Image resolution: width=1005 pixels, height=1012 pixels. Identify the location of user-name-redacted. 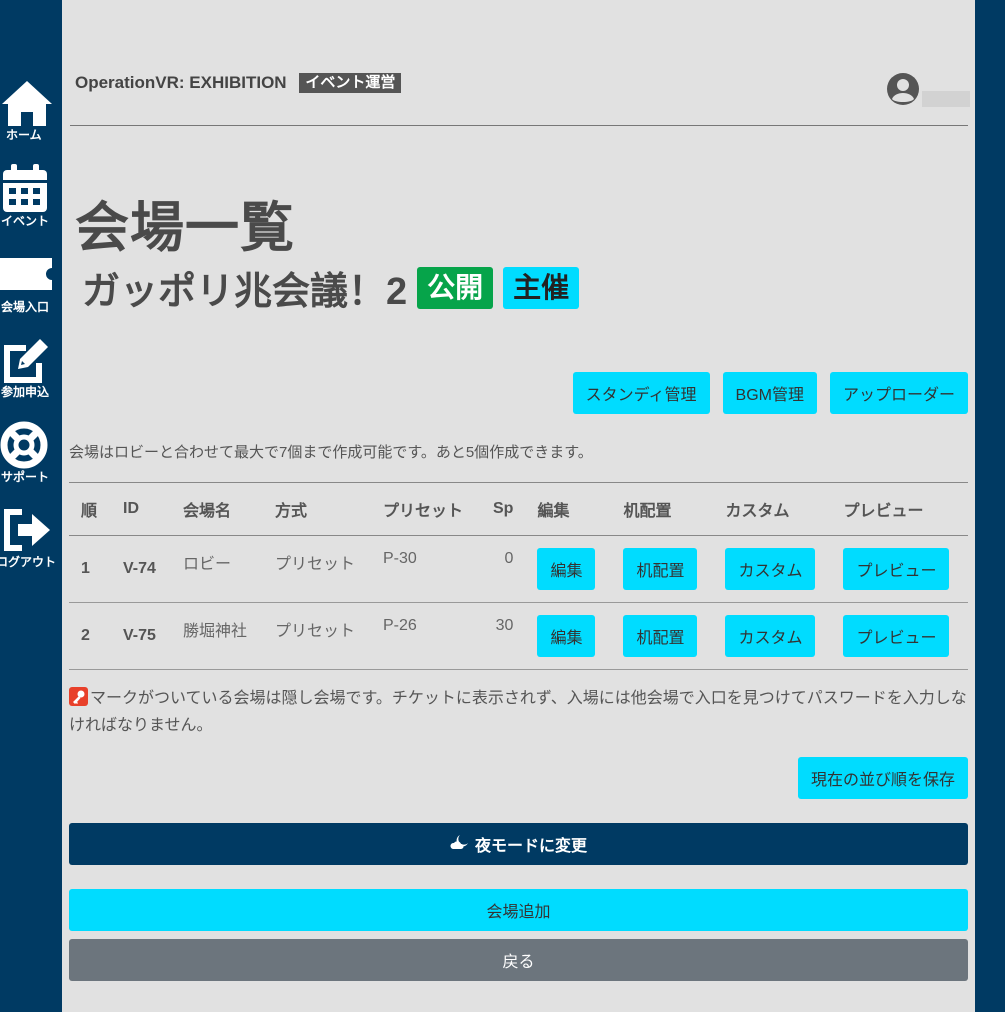
(946, 98).